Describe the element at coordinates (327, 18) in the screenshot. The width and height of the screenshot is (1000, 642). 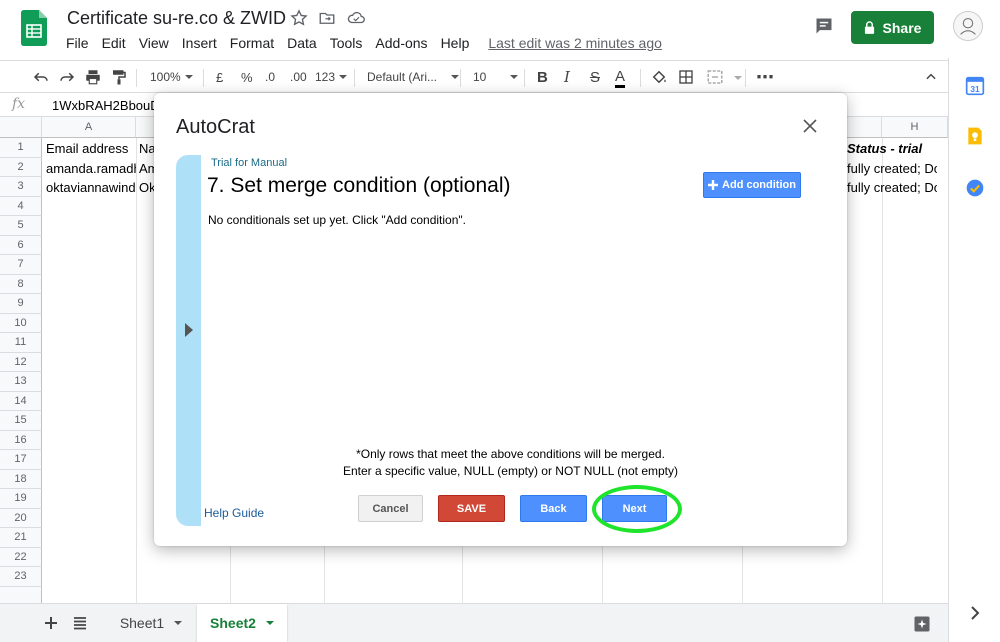
I see `move-to-folder-icon` at that location.